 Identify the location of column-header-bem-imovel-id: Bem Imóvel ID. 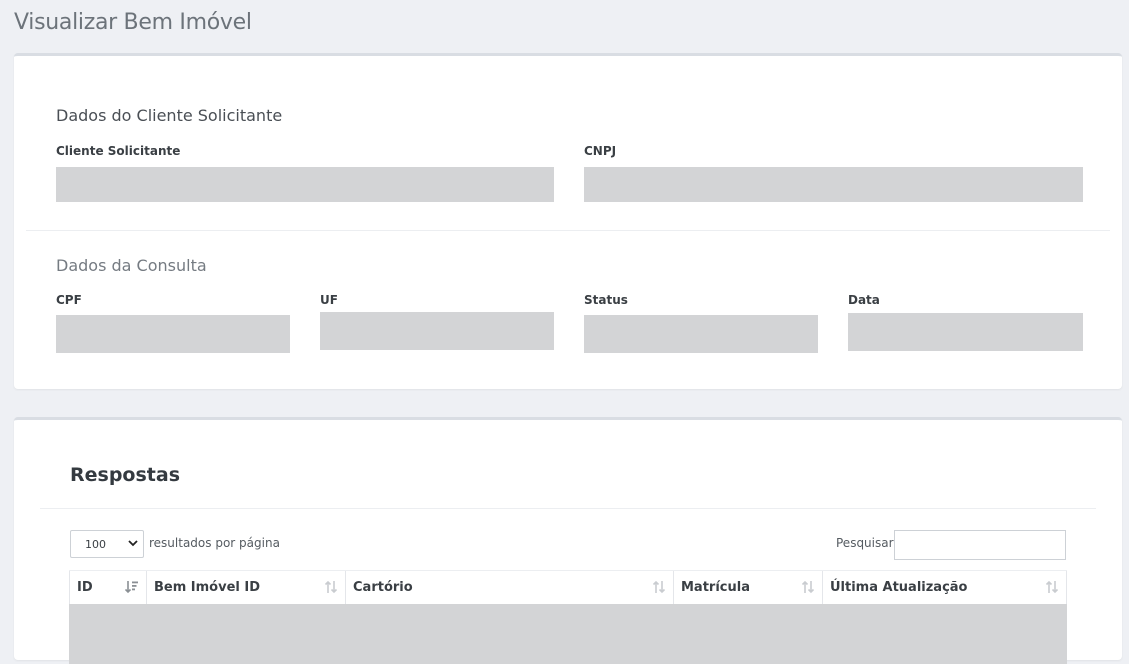
(246, 587).